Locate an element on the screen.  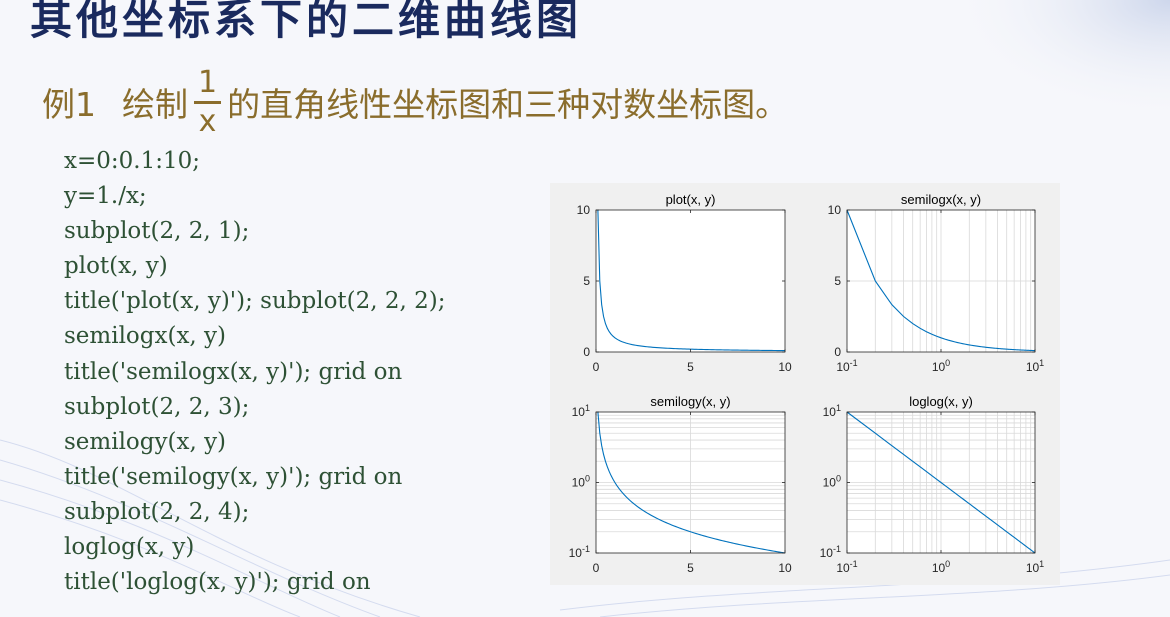
subplot-title: semilogy(x, y) is located at coordinates (690, 401).